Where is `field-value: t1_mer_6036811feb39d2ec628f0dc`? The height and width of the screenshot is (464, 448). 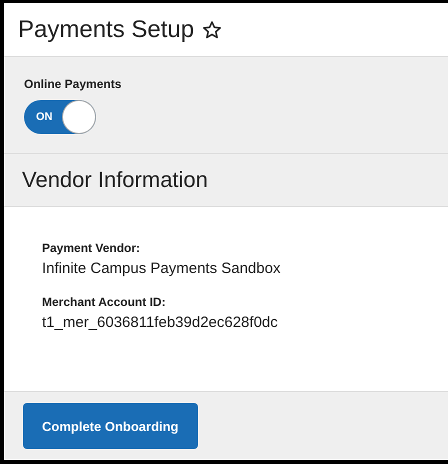
field-value: t1_mer_6036811feb39d2ec628f0dc is located at coordinates (160, 322).